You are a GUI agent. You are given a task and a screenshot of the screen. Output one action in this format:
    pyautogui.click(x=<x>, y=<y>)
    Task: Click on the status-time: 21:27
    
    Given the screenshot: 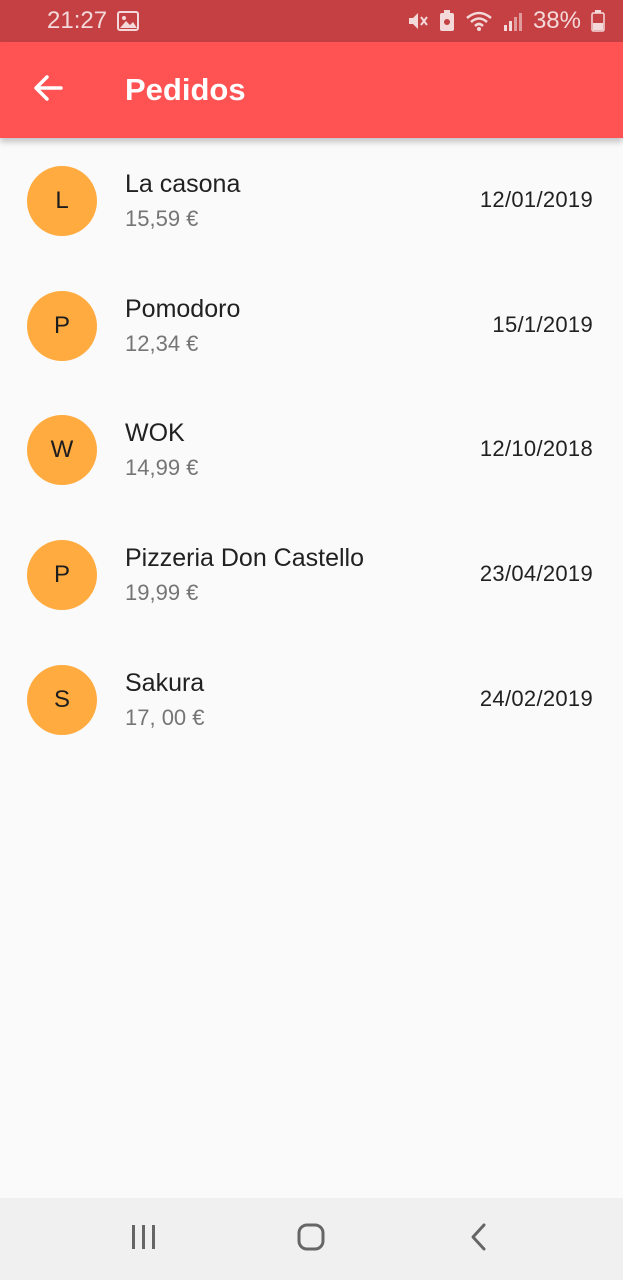 What is the action you would take?
    pyautogui.click(x=77, y=20)
    